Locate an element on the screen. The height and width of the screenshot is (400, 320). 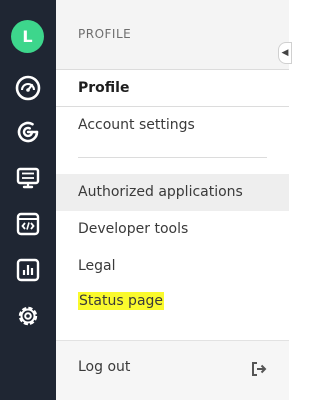
menu-item-developer-tools: Developer tools is located at coordinates (172, 229).